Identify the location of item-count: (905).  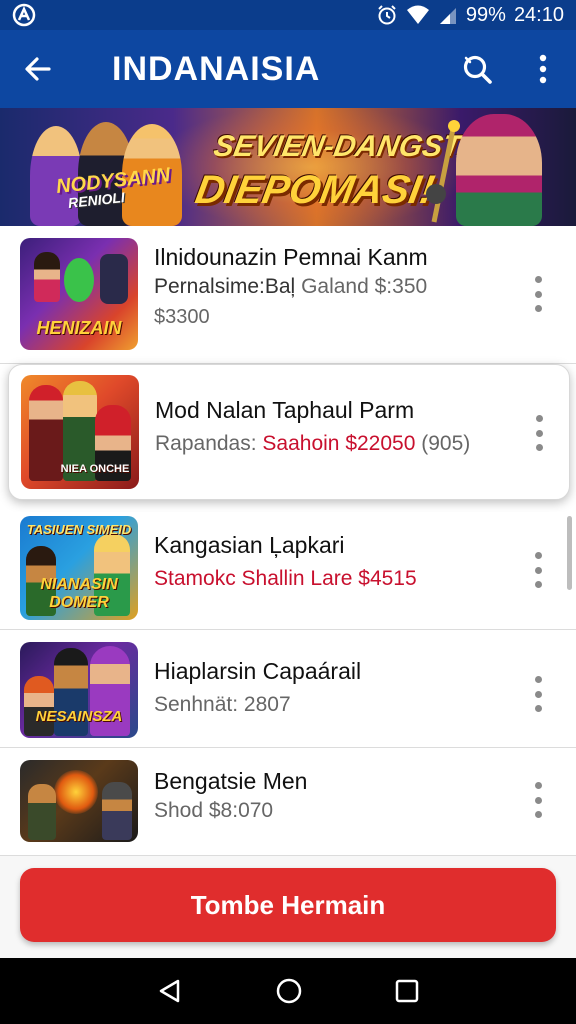
(446, 443).